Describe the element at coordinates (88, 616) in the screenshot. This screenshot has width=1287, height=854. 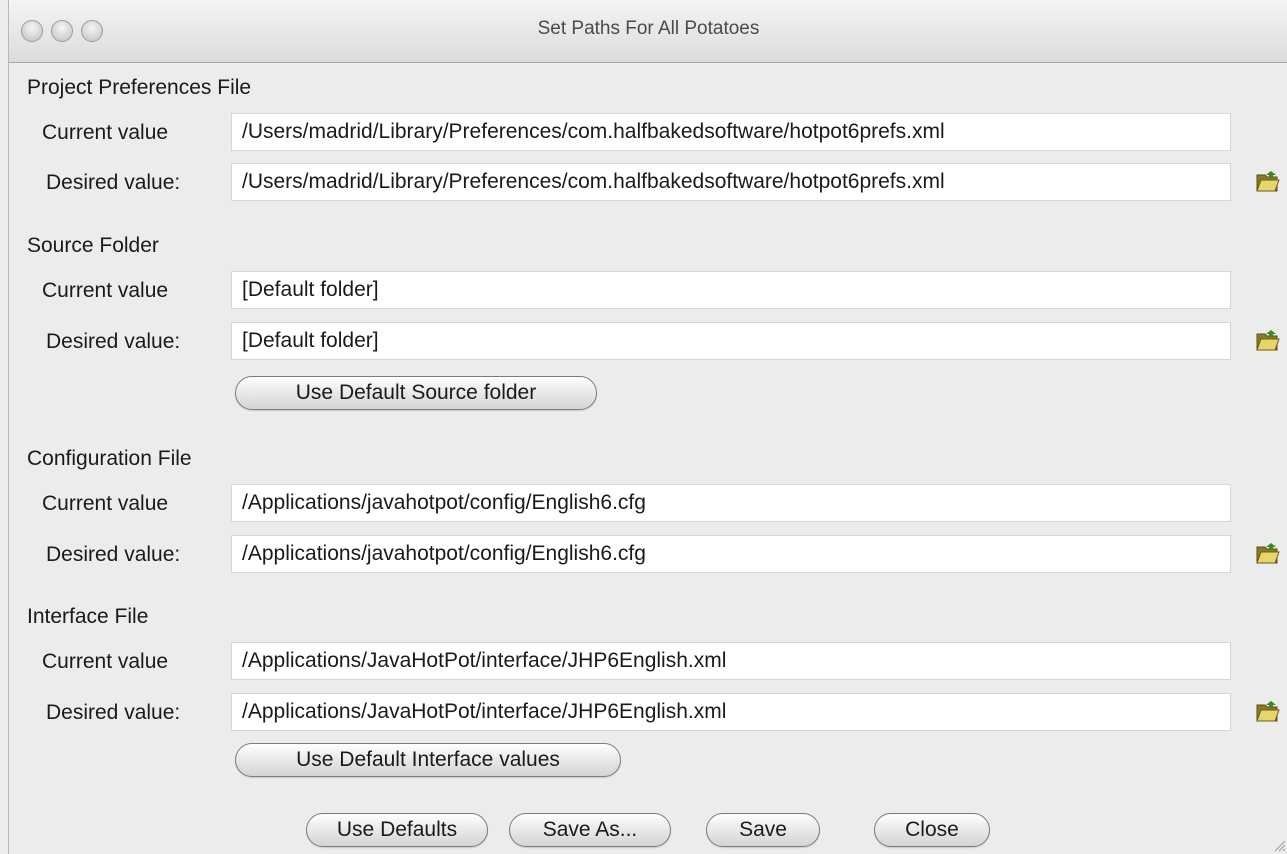
I see `section-title-interface-file: Interface File` at that location.